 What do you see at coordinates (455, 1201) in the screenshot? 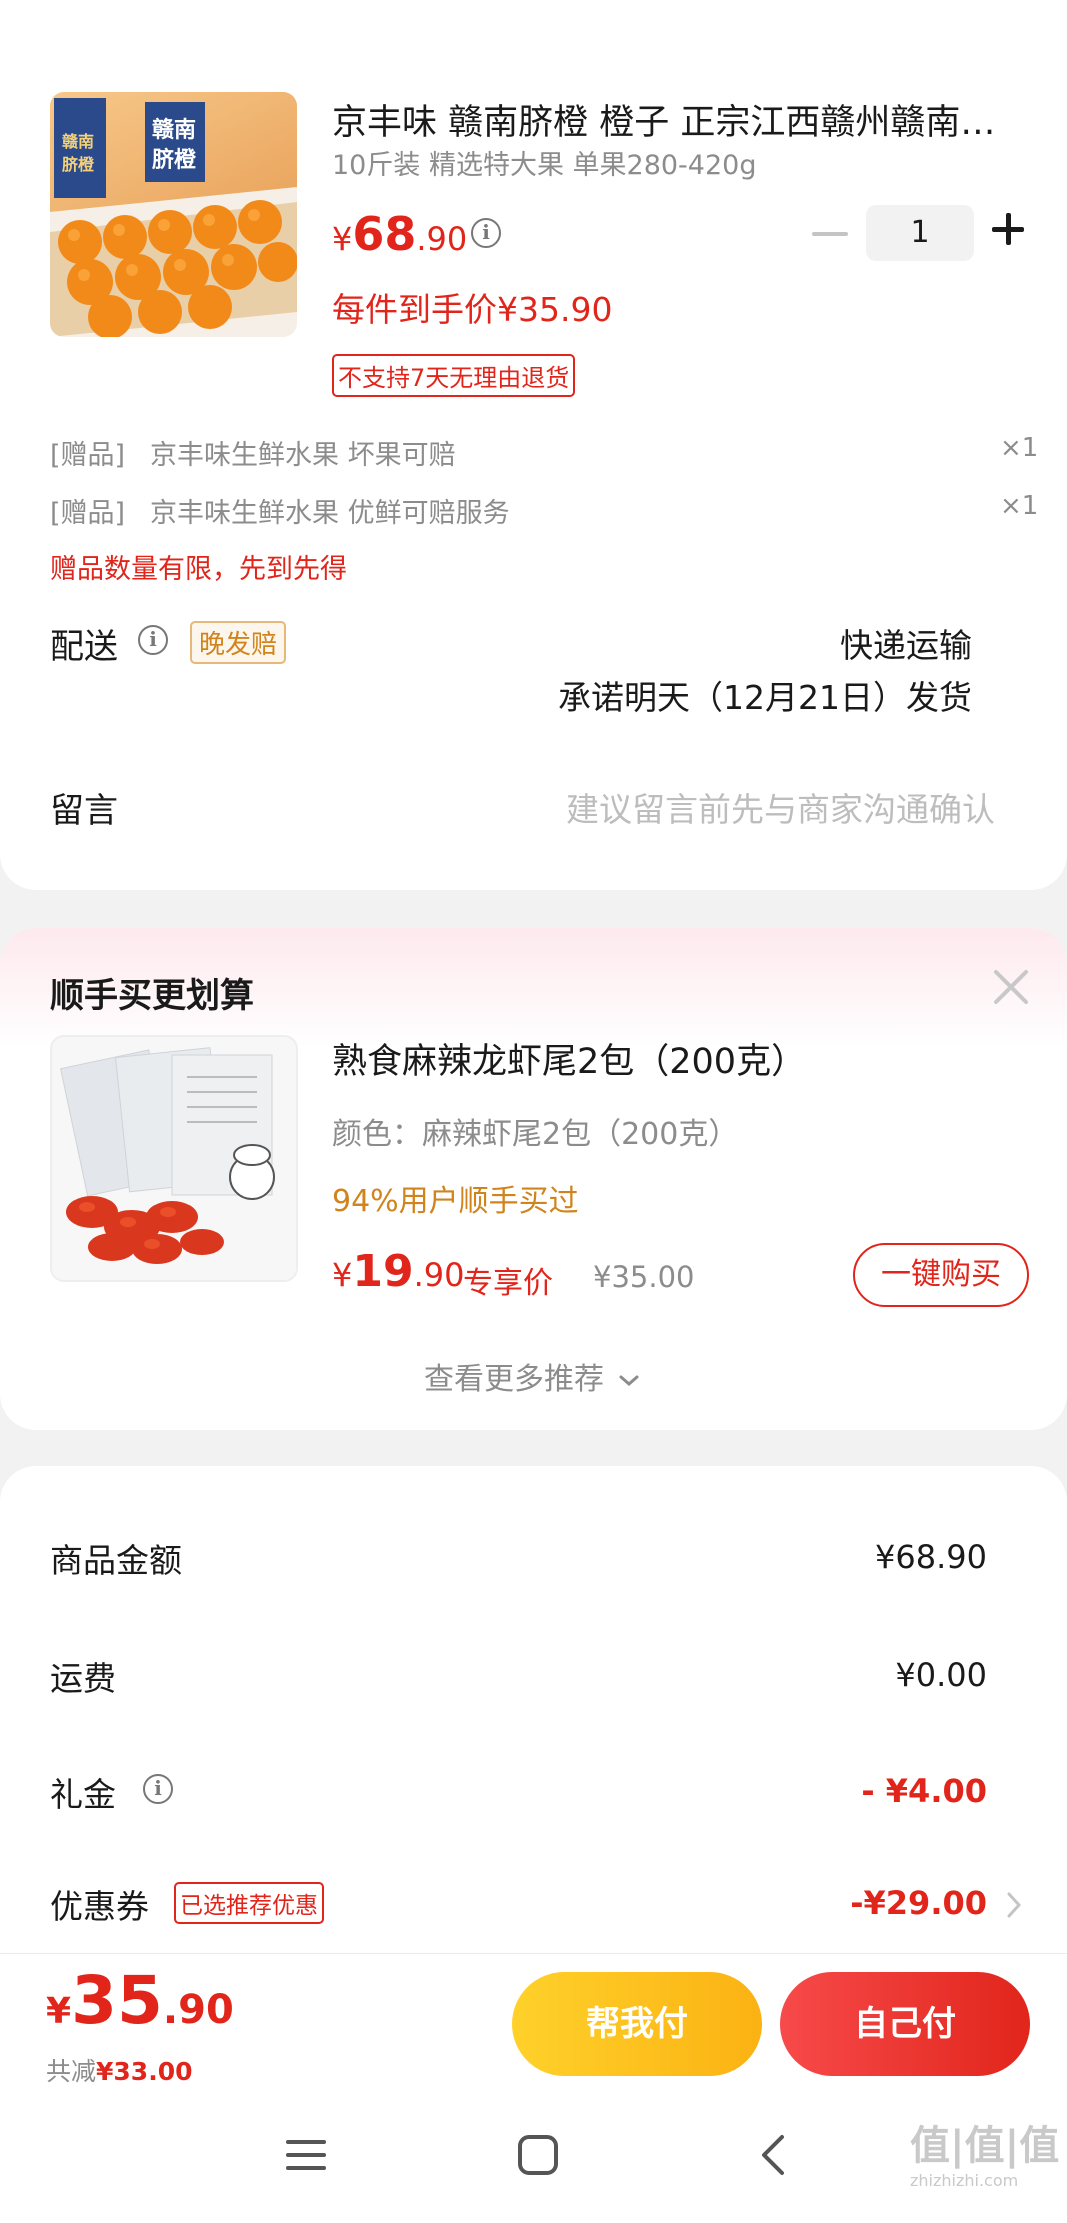
I see `addon-social-proof: 94%用户顺手买过` at bounding box center [455, 1201].